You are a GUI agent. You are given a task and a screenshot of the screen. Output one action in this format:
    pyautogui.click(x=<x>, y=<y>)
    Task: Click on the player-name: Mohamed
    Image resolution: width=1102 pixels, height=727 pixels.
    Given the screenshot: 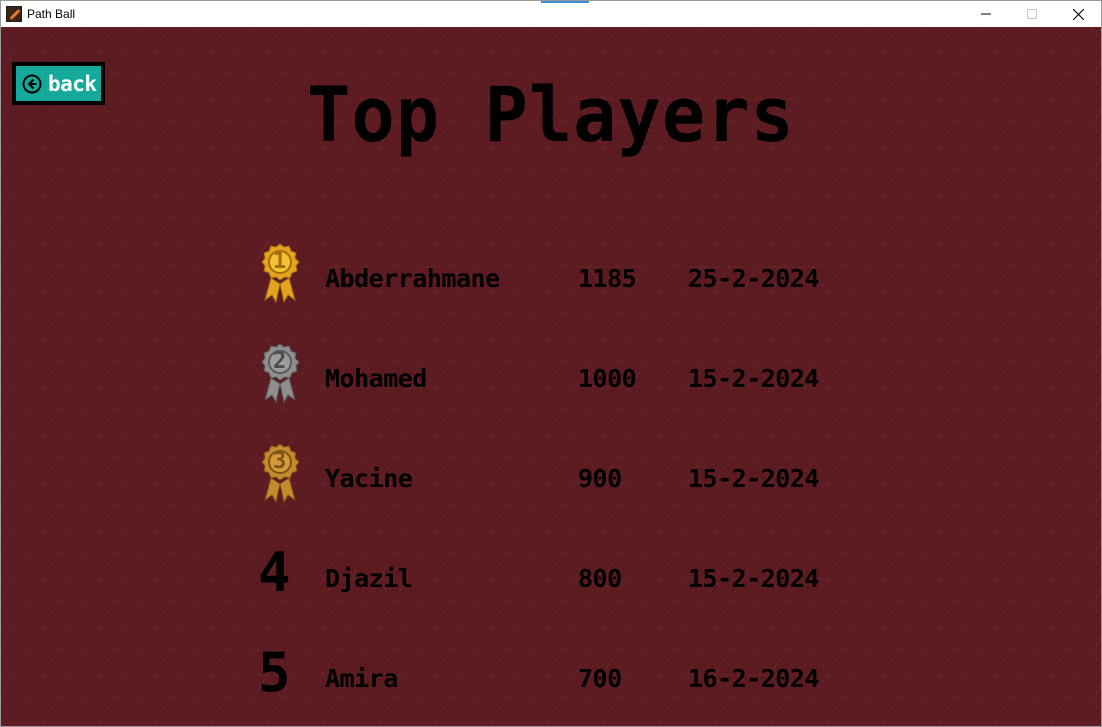 What is the action you would take?
    pyautogui.click(x=376, y=378)
    